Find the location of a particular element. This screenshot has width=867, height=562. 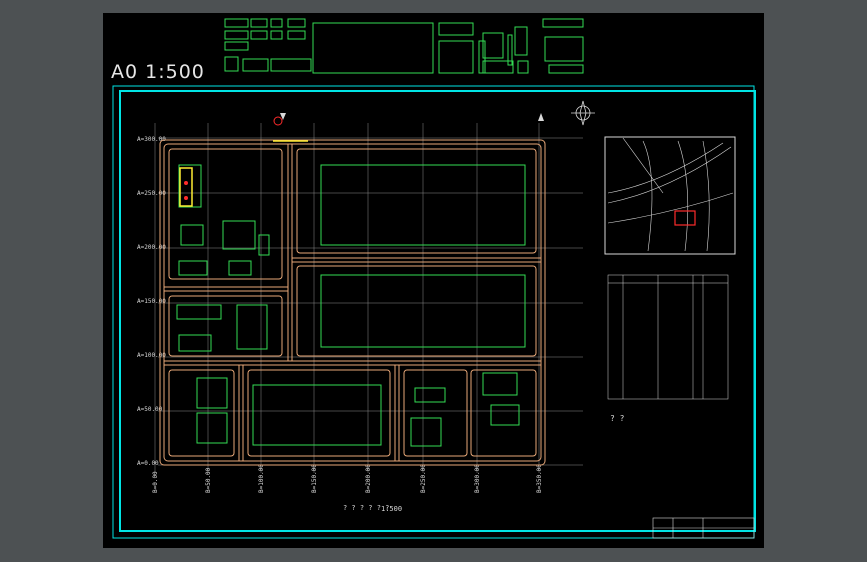

location-pin-icon is located at coordinates (278, 121).